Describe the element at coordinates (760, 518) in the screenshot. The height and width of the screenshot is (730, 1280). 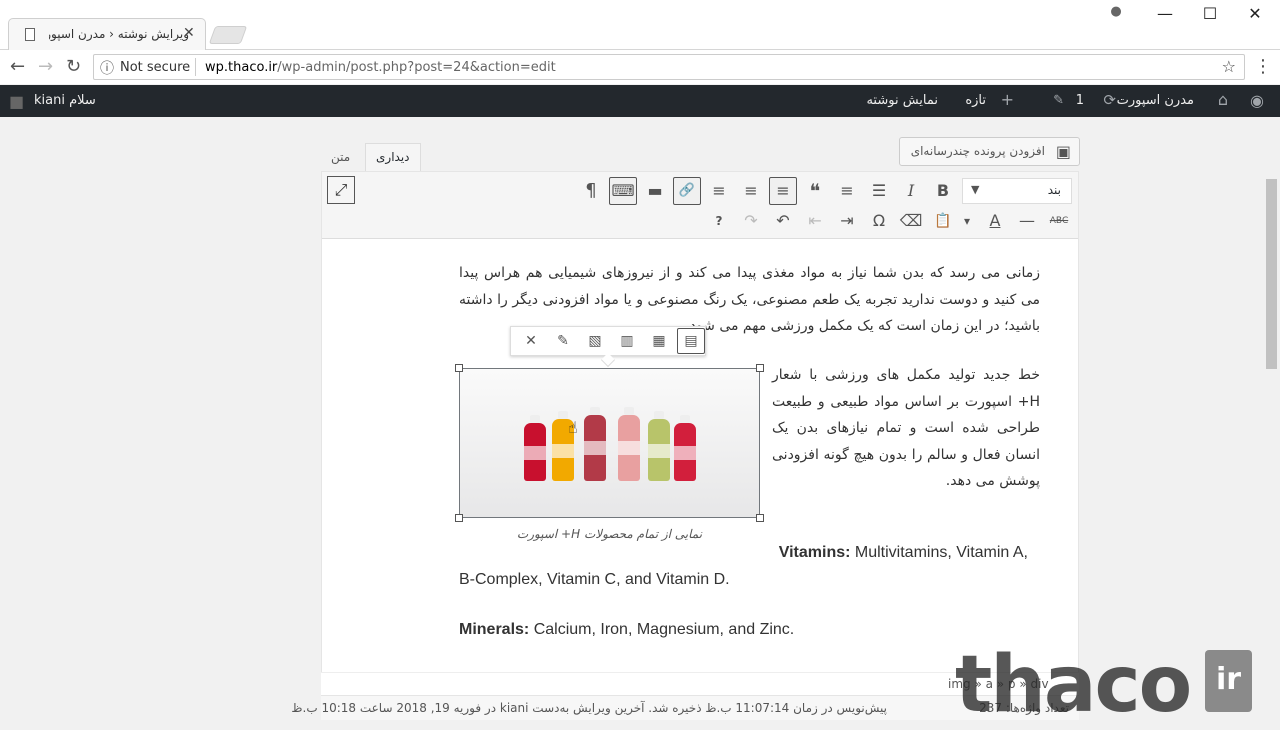
I see `resize-handle-se` at that location.